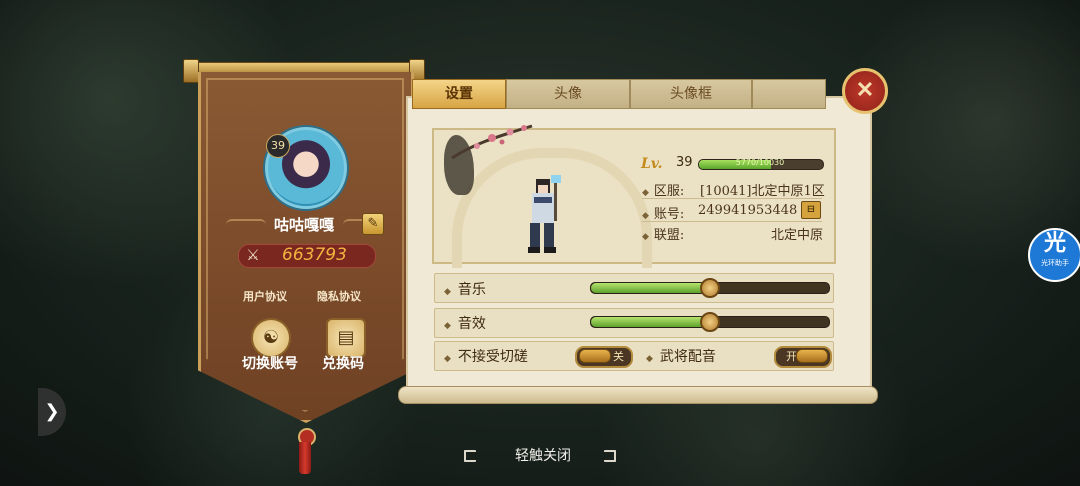 This screenshot has width=1080, height=486. What do you see at coordinates (52, 411) in the screenshot?
I see `chevron-right-icon: ❯` at bounding box center [52, 411].